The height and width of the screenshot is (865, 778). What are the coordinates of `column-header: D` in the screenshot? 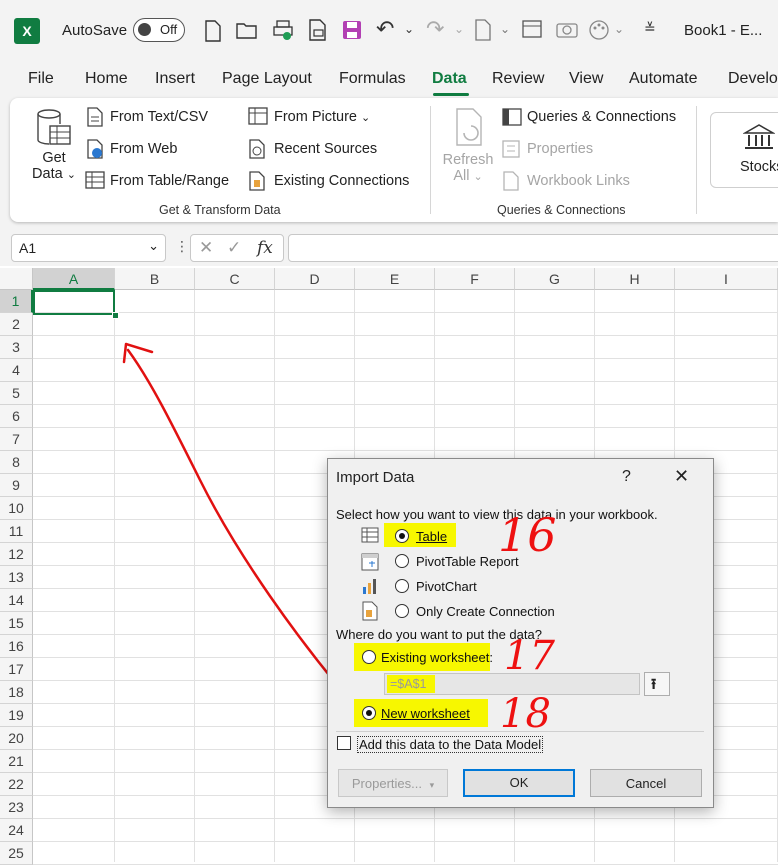 It's located at (315, 279).